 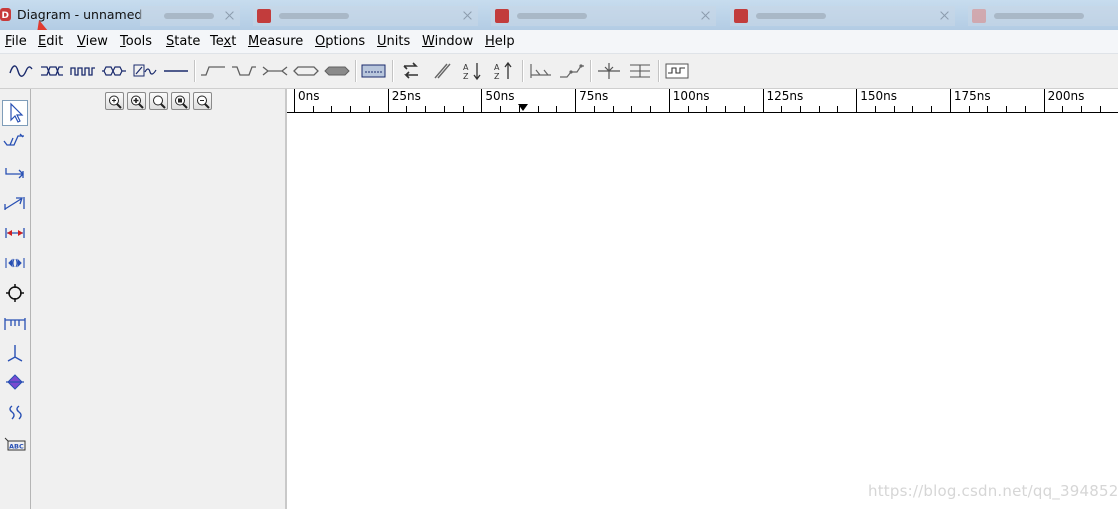 I want to click on menu-text: Text, so click(x=223, y=41).